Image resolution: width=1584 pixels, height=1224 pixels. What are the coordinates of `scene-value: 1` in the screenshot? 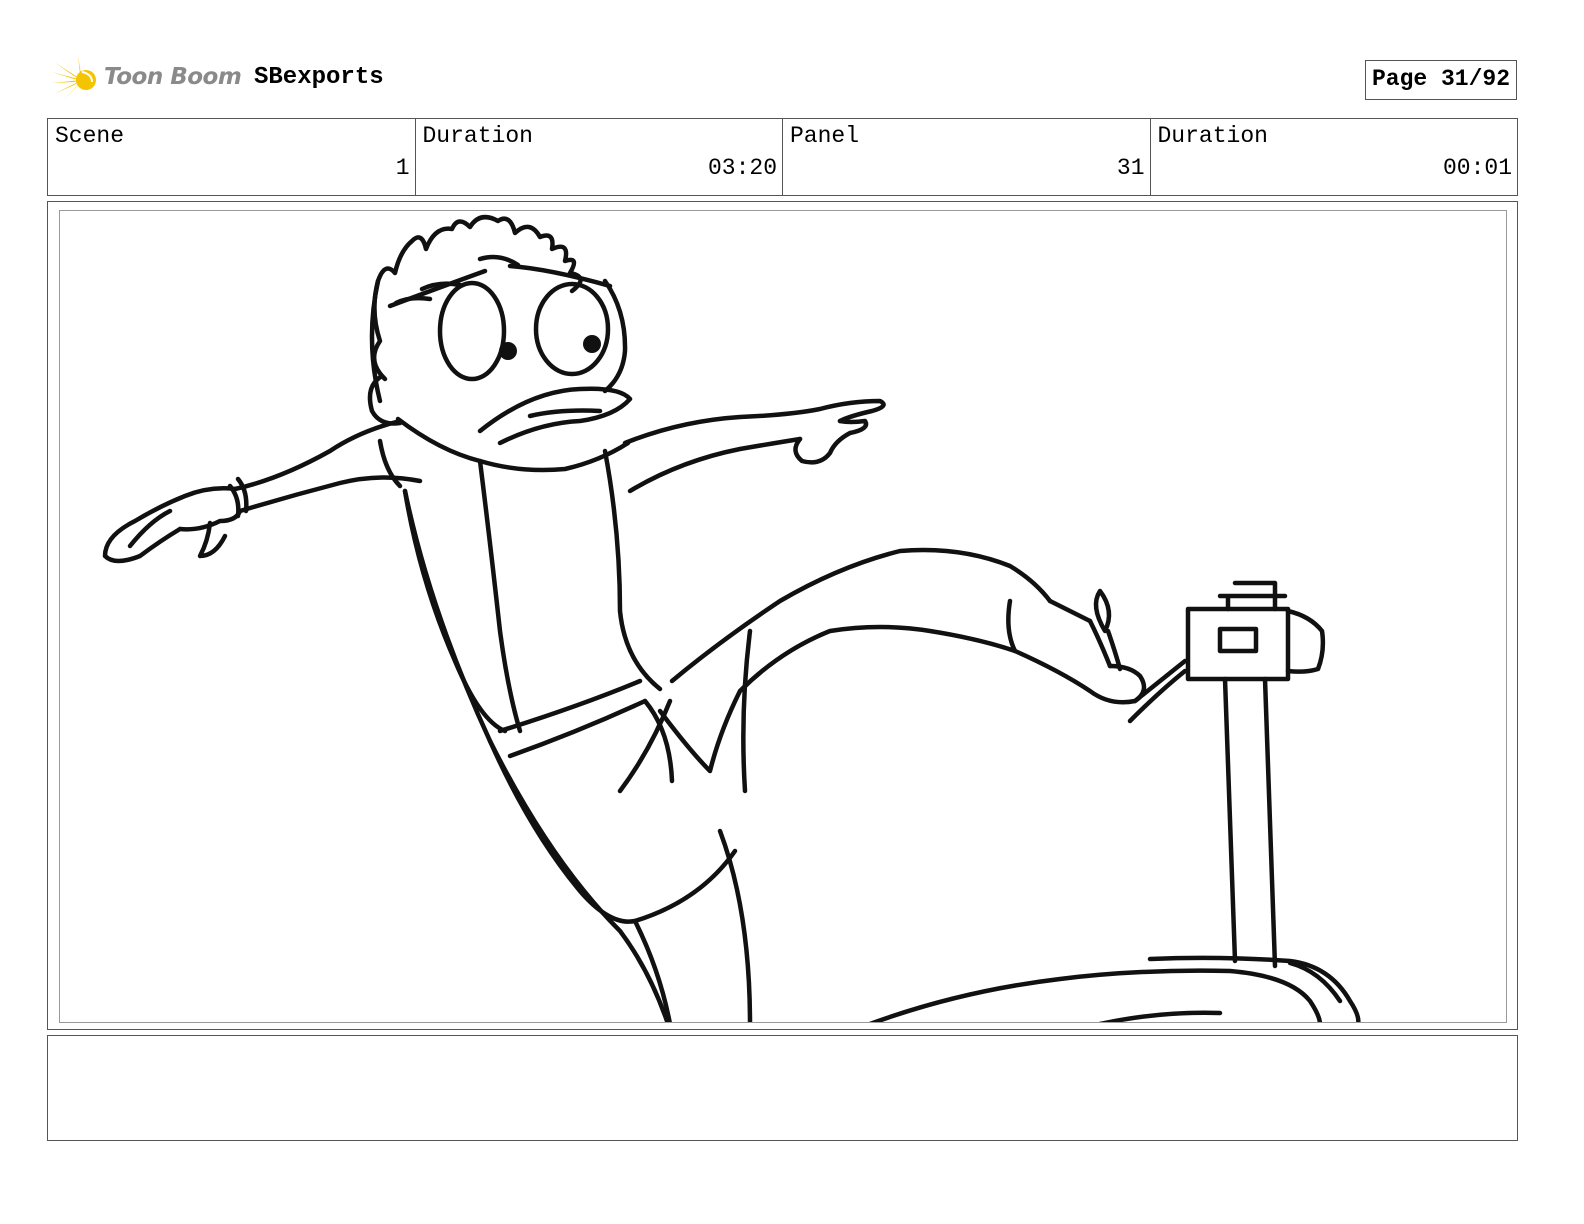 It's located at (402, 168).